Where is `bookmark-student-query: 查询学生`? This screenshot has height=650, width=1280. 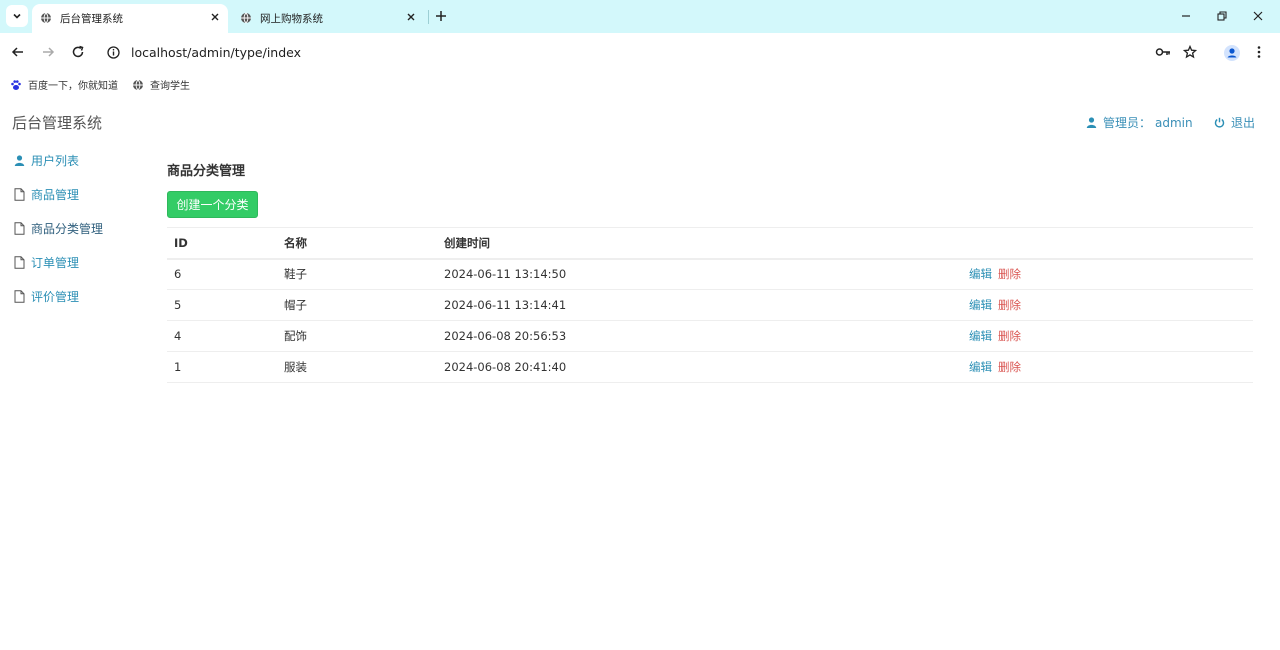
bookmark-student-query: 查询学生 is located at coordinates (161, 84).